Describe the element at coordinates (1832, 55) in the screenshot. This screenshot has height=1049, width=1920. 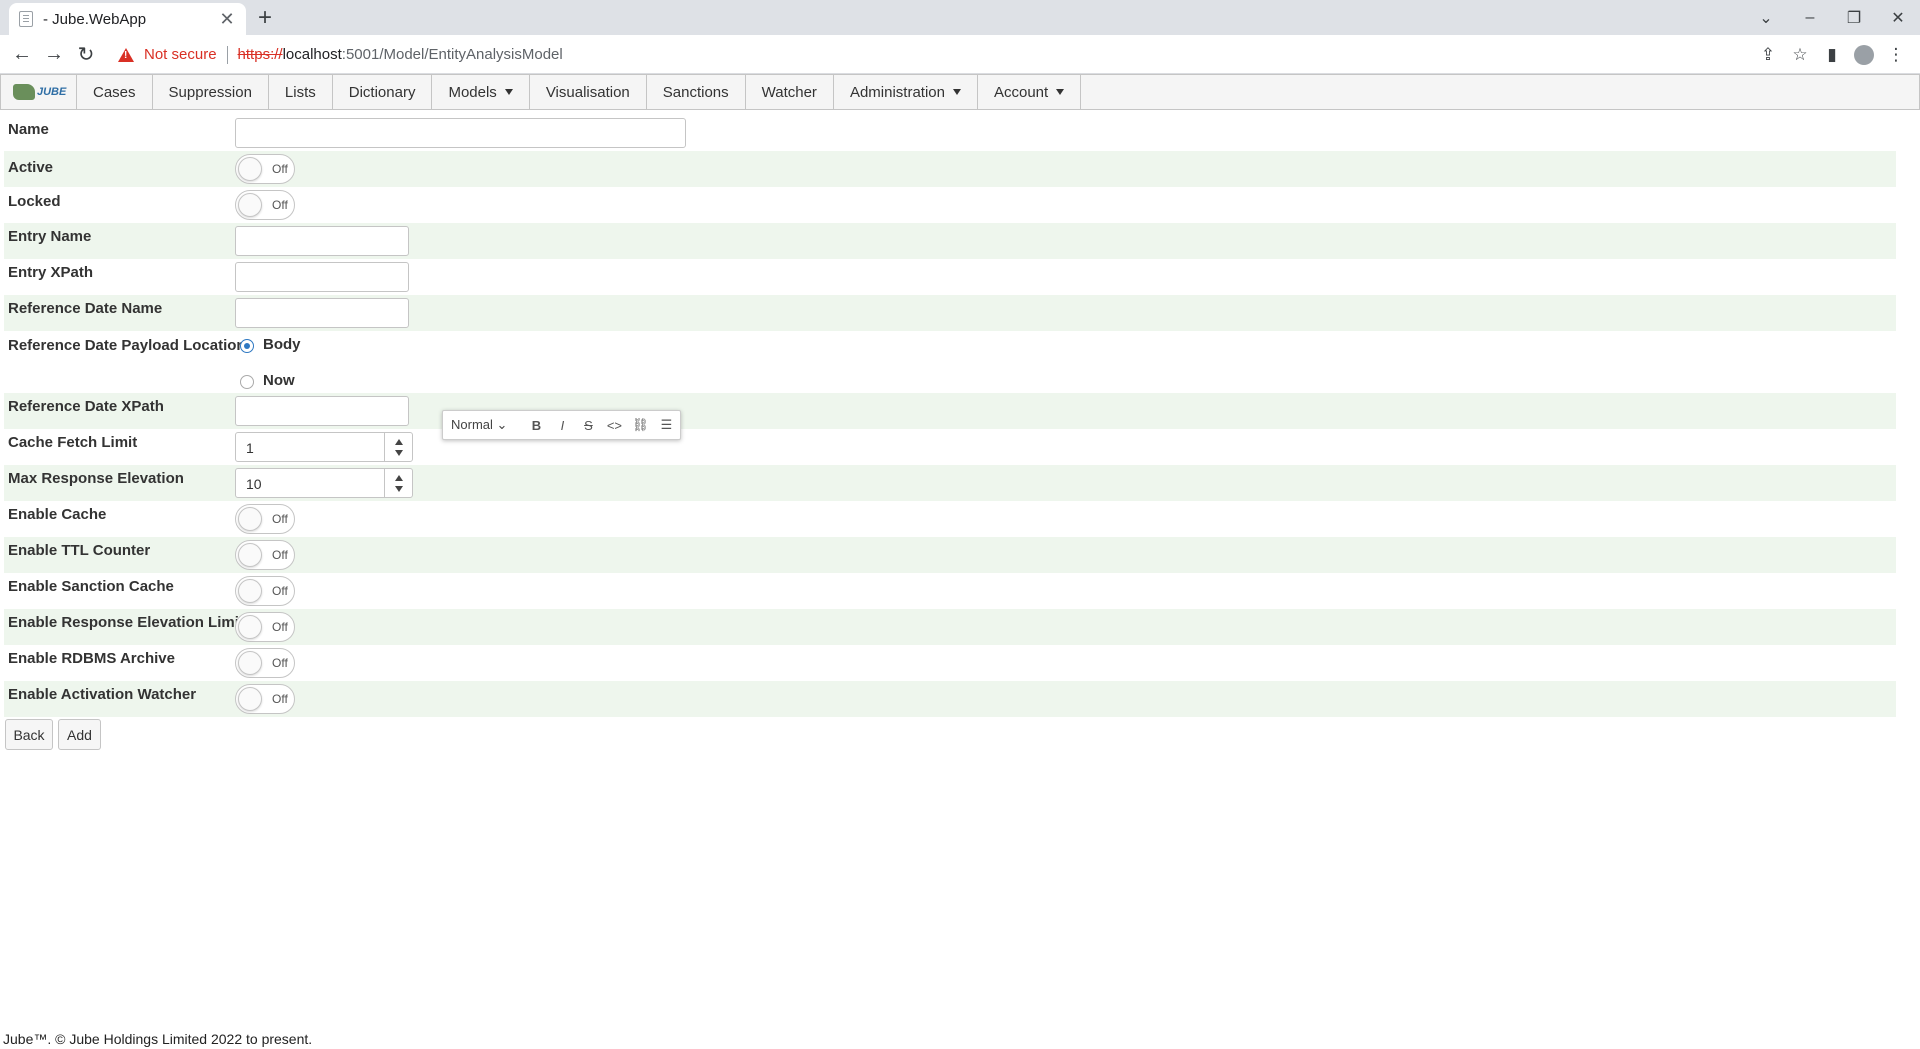
I see `side-panel-icon: ▮` at that location.